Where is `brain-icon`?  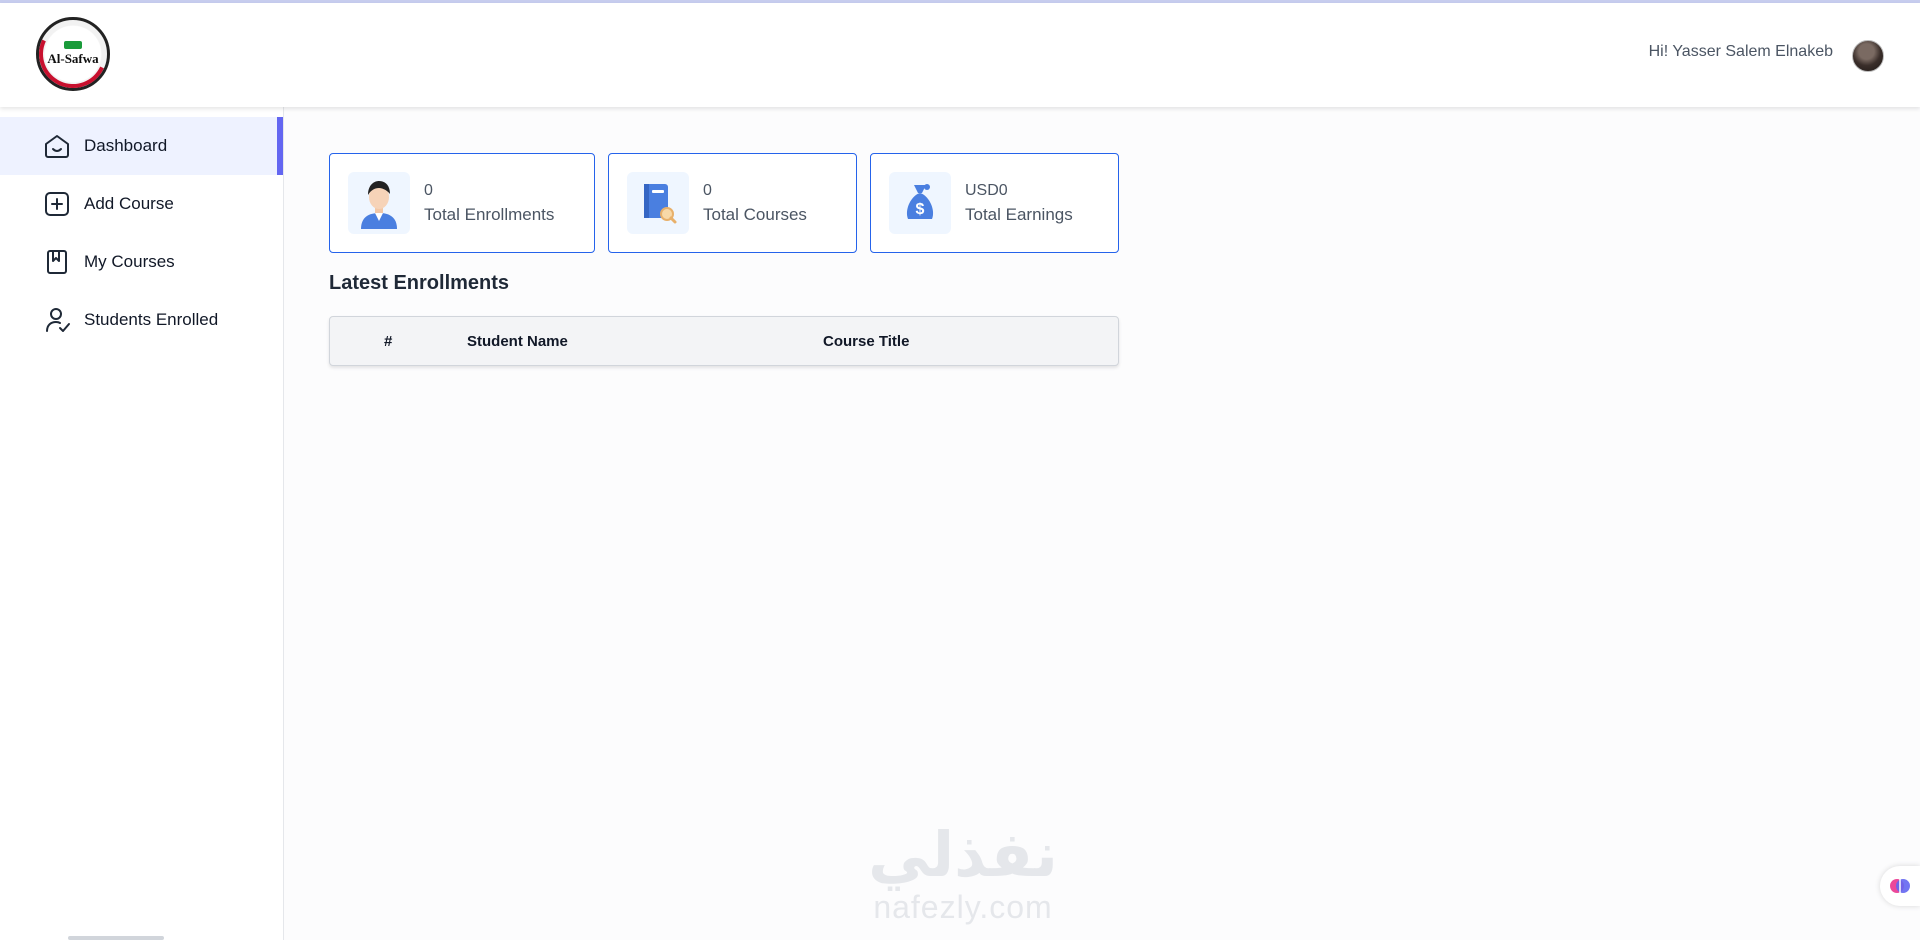
brain-icon is located at coordinates (1900, 886).